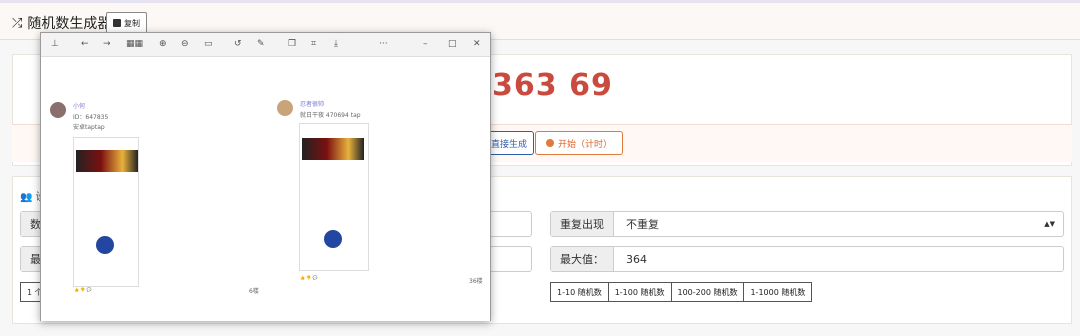 The height and width of the screenshot is (336, 1080). I want to click on max-field: 最大值： 364, so click(807, 259).